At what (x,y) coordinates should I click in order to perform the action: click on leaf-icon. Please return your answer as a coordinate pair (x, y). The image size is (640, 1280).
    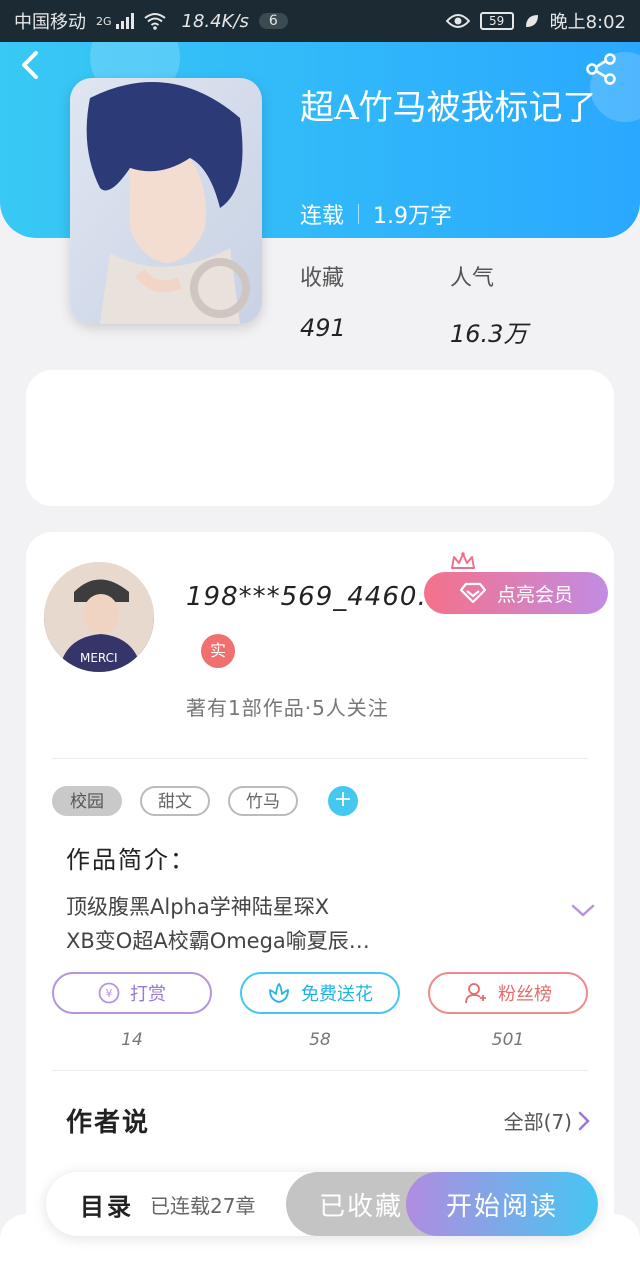
    Looking at the image, I should click on (531, 21).